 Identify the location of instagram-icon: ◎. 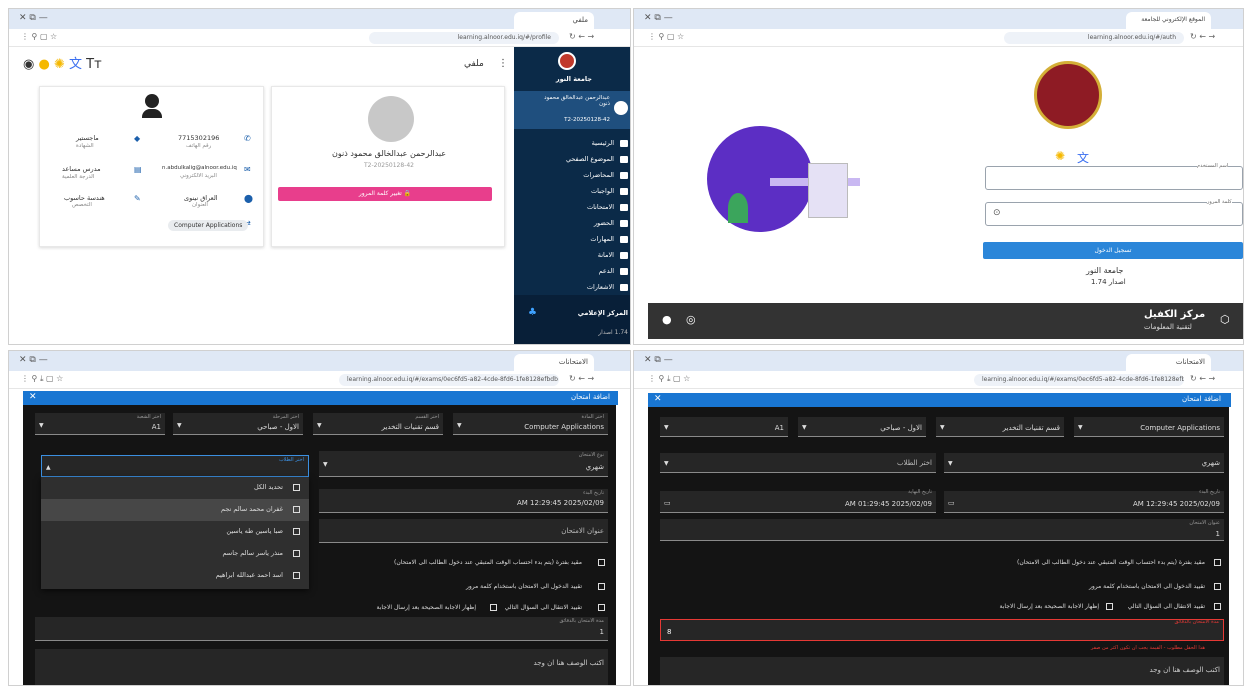
(691, 319).